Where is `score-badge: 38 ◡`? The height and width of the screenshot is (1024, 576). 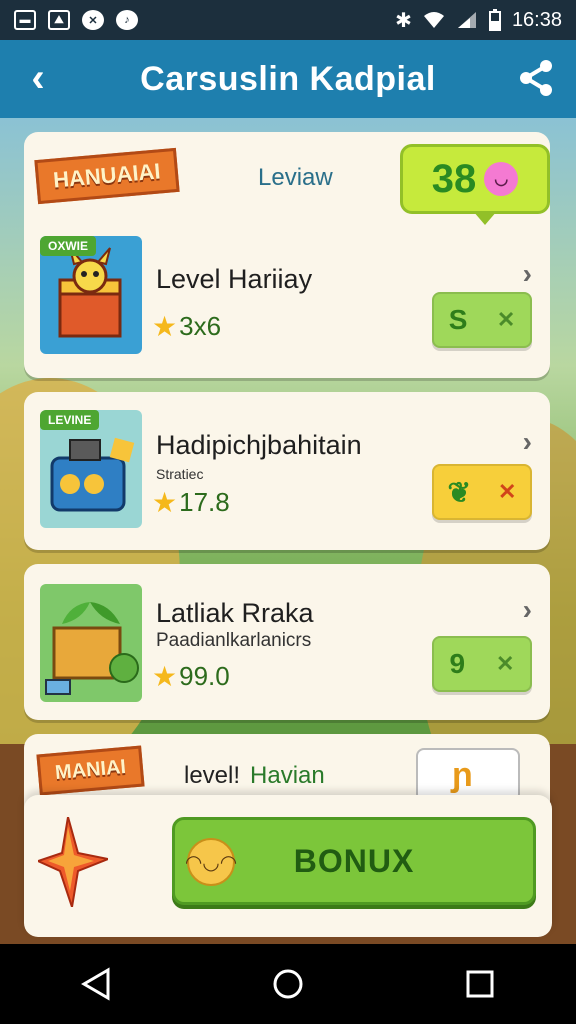
score-badge: 38 ◡ is located at coordinates (475, 184).